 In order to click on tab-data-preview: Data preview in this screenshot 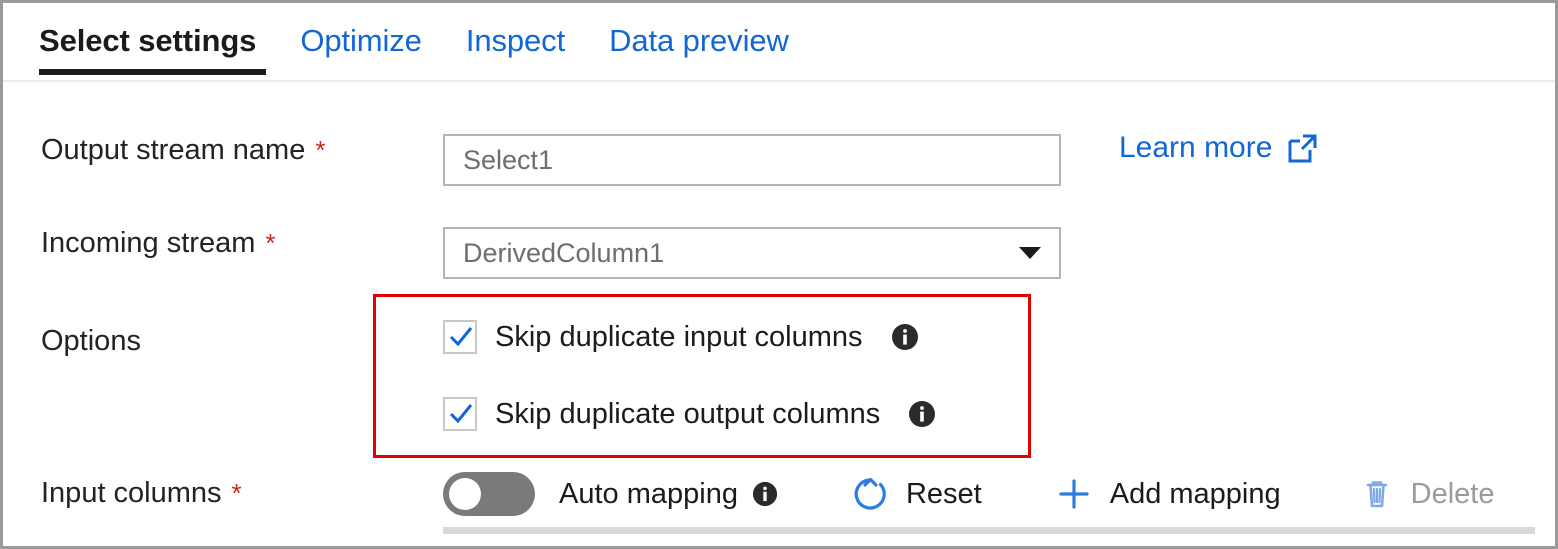, I will do `click(699, 29)`.